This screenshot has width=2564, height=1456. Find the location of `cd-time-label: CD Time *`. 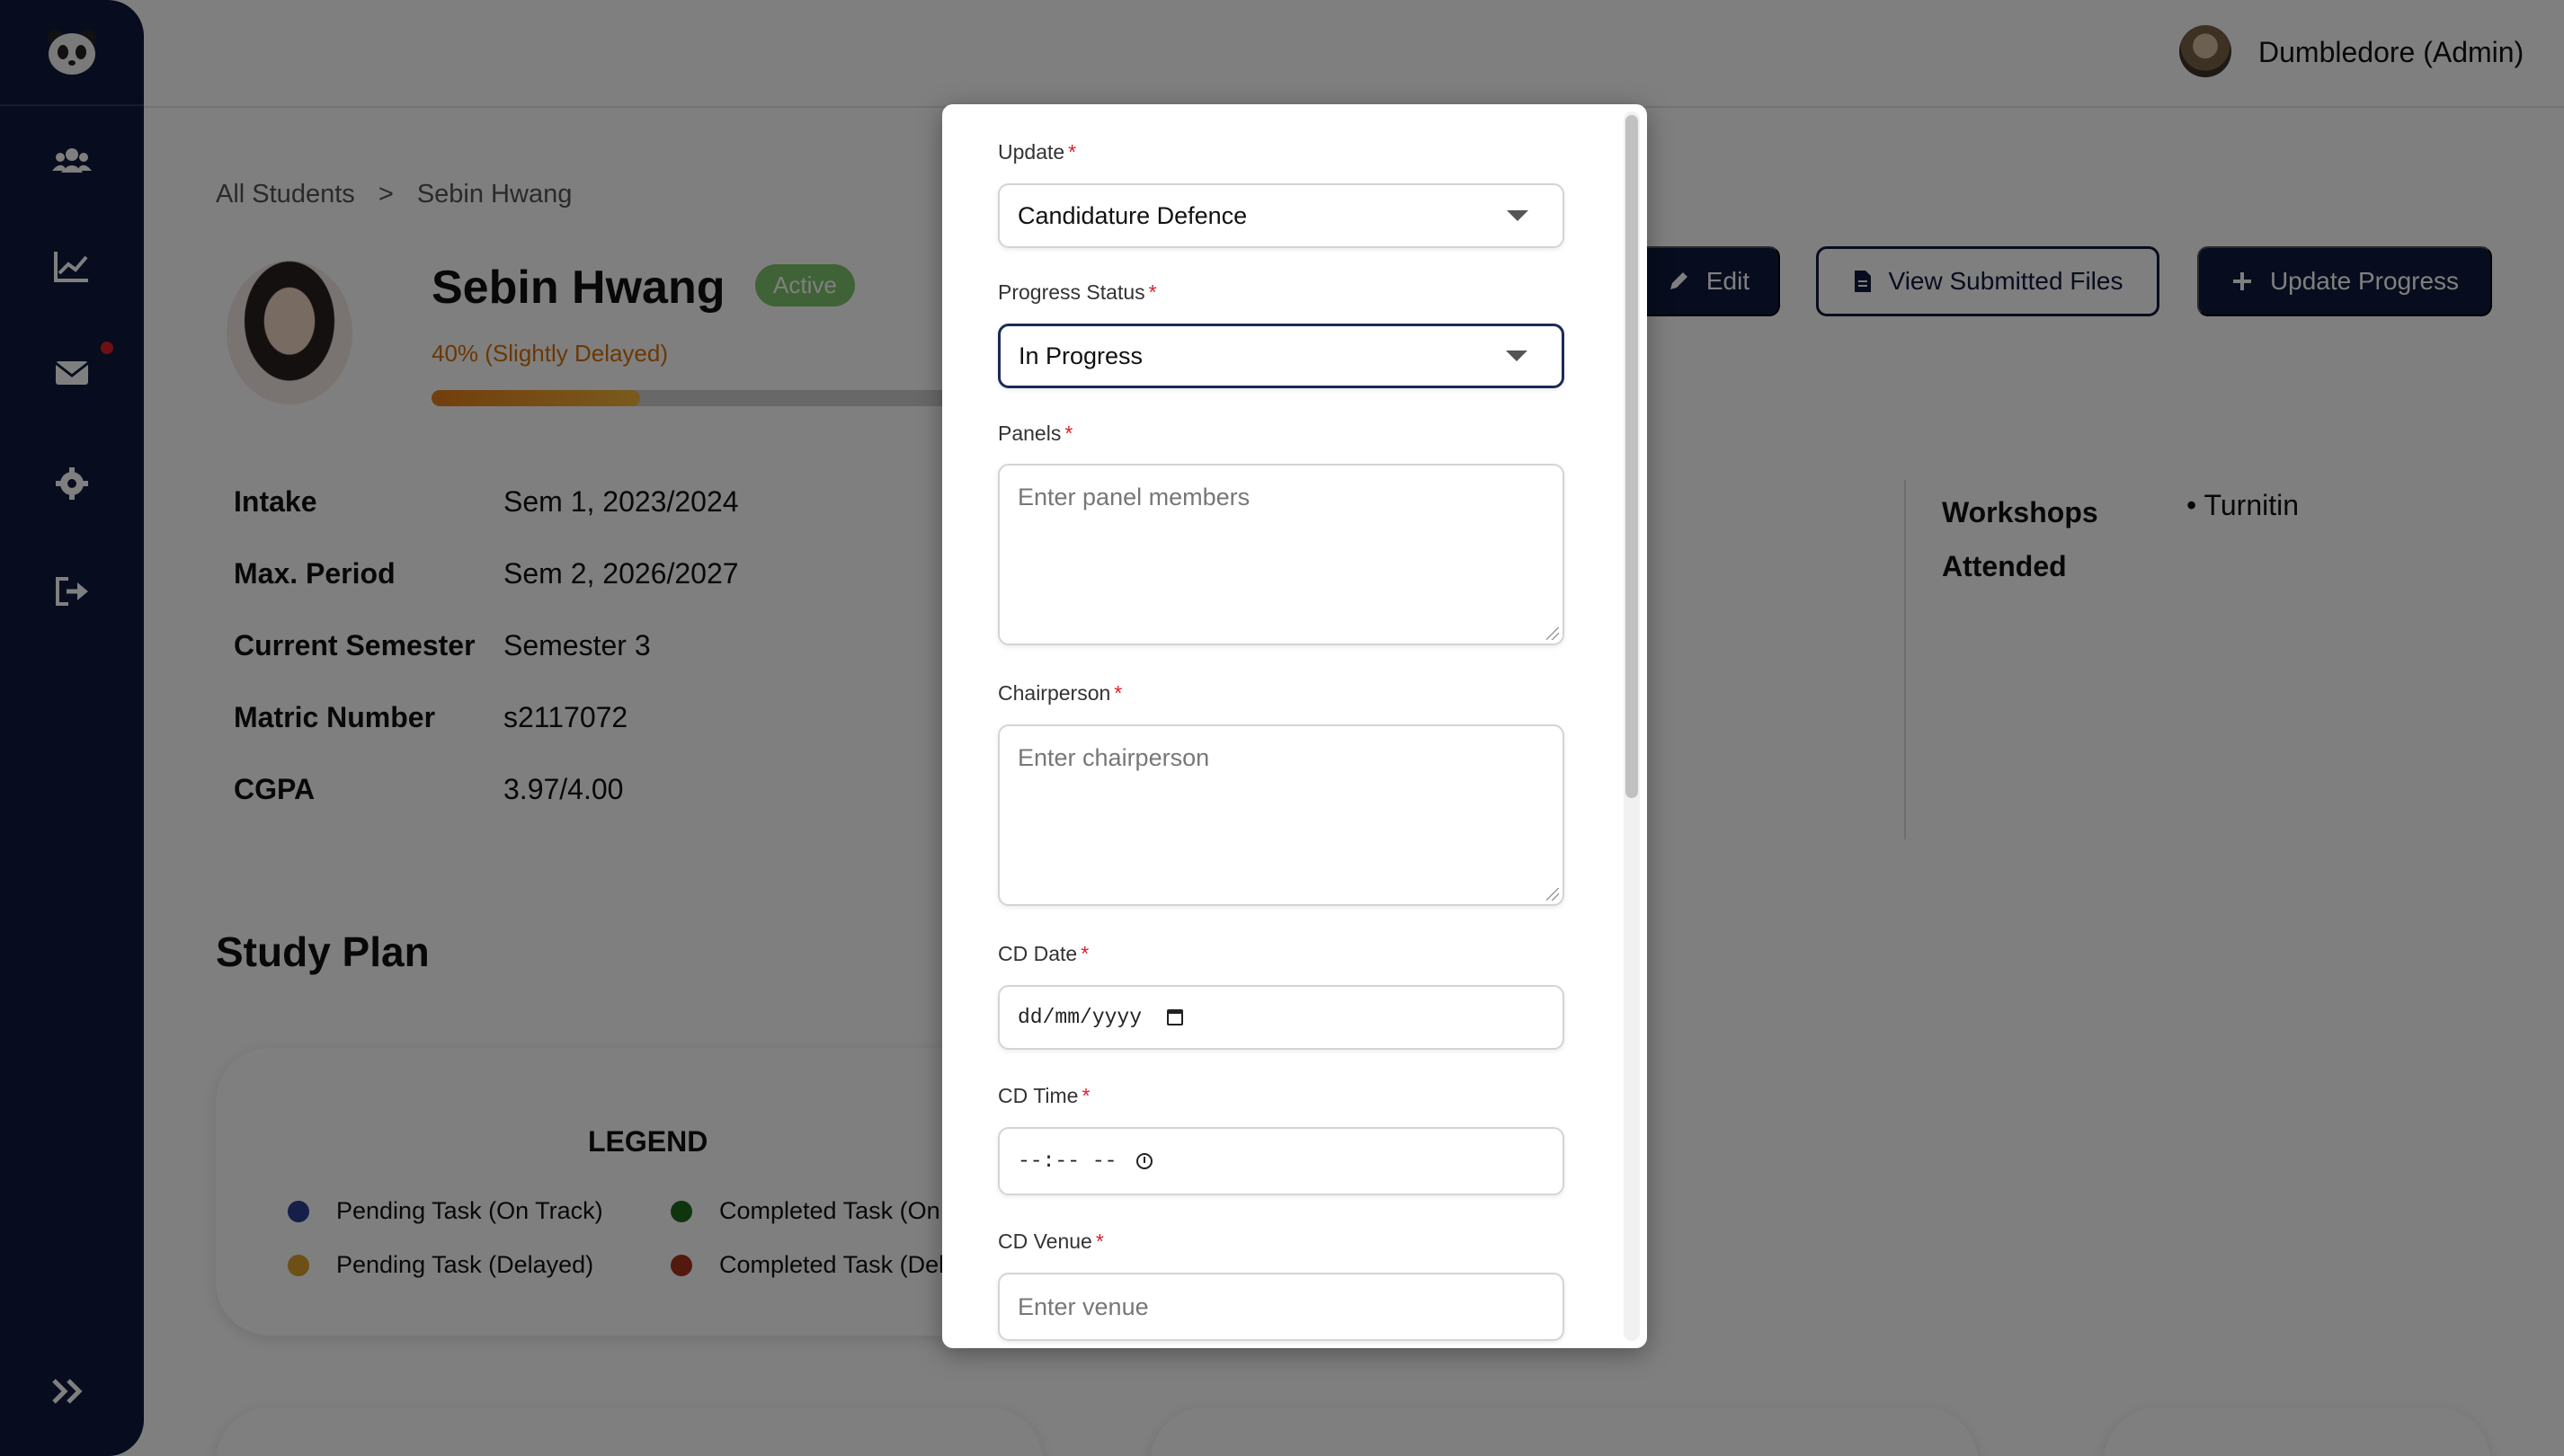

cd-time-label: CD Time * is located at coordinates (1044, 1095).